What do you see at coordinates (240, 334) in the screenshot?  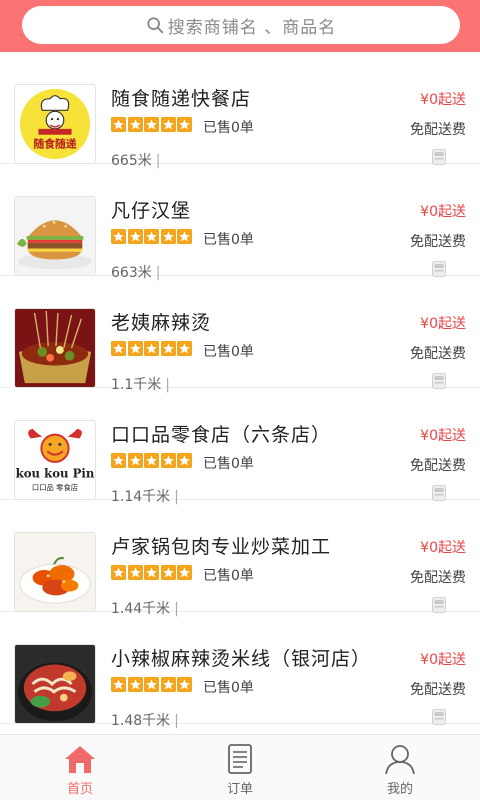 I see `shop-item: 老姨麻辣烫 已售0单 1.1千米 | ¥0起送 免配送费` at bounding box center [240, 334].